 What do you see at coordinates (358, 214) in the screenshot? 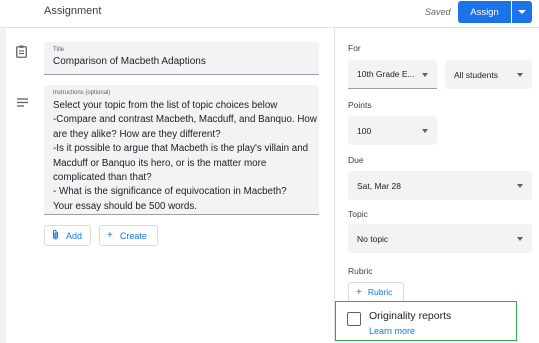
I see `topic-label: Topic` at bounding box center [358, 214].